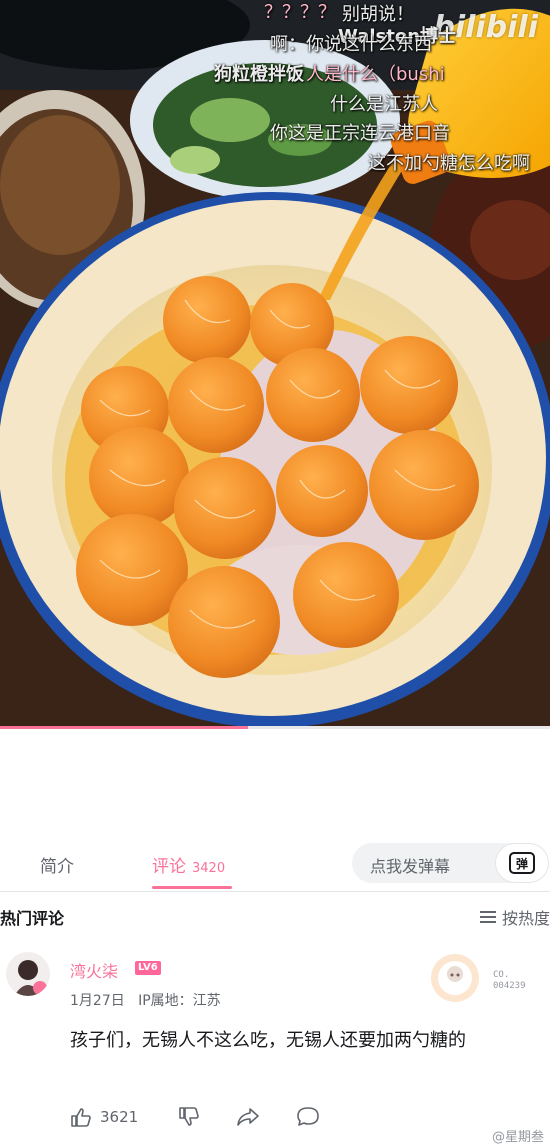 The height and width of the screenshot is (1148, 550). Describe the element at coordinates (268, 1040) in the screenshot. I see `comment-text: 孩子们，无锡人不这么吃，无锡人还要加两勺糖的` at that location.